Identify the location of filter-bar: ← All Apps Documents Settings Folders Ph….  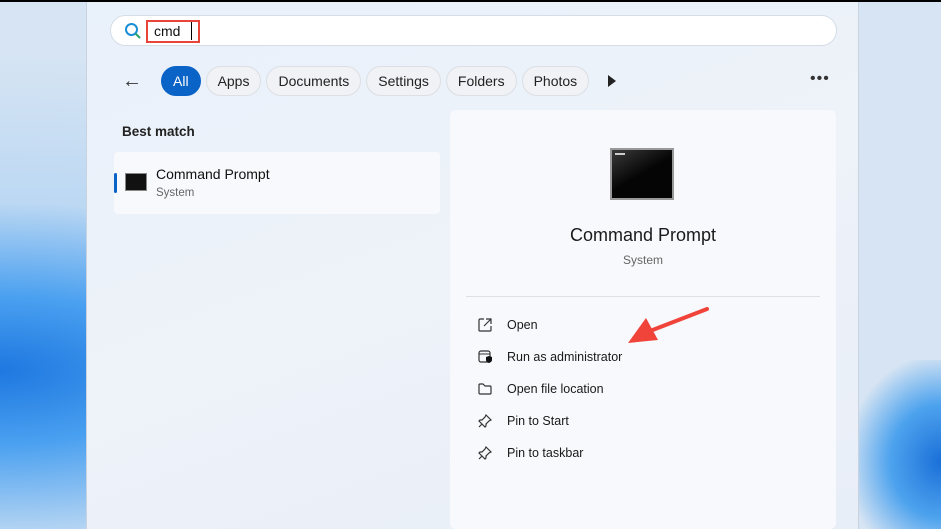
(369, 81).